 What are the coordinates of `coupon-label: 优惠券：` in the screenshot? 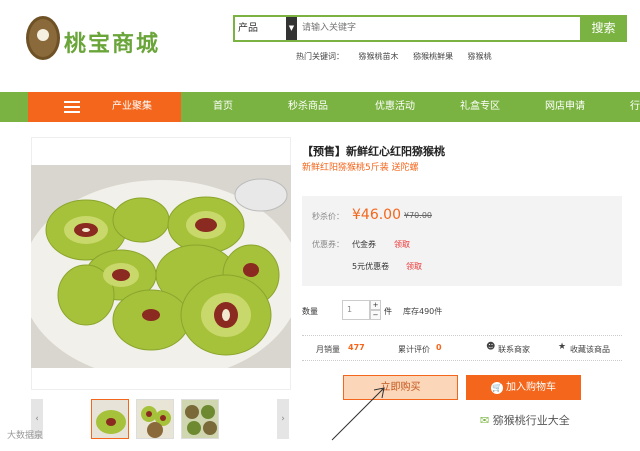 It's located at (328, 244).